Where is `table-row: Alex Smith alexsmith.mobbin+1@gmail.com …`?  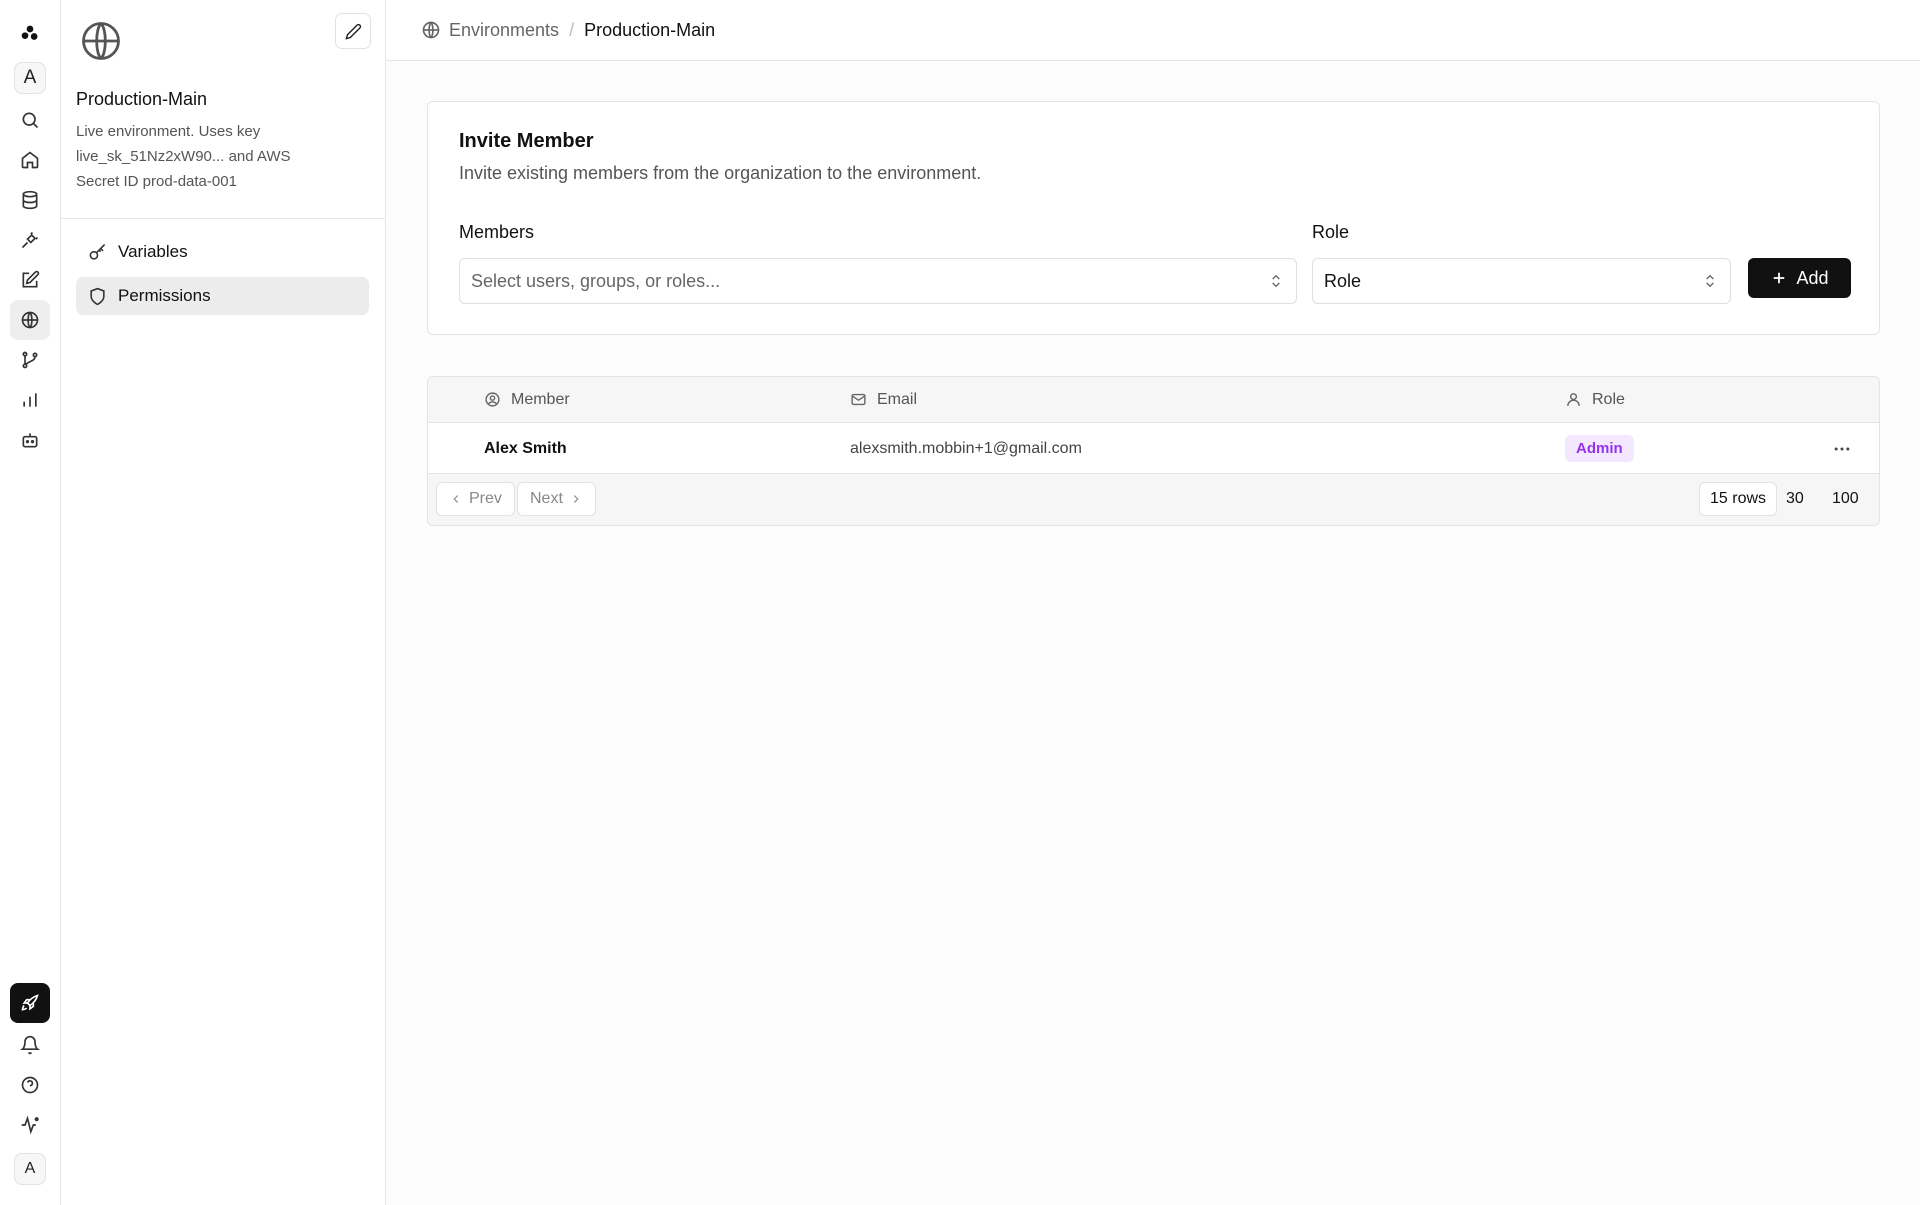
table-row: Alex Smith alexsmith.mobbin+1@gmail.com … is located at coordinates (1153, 448).